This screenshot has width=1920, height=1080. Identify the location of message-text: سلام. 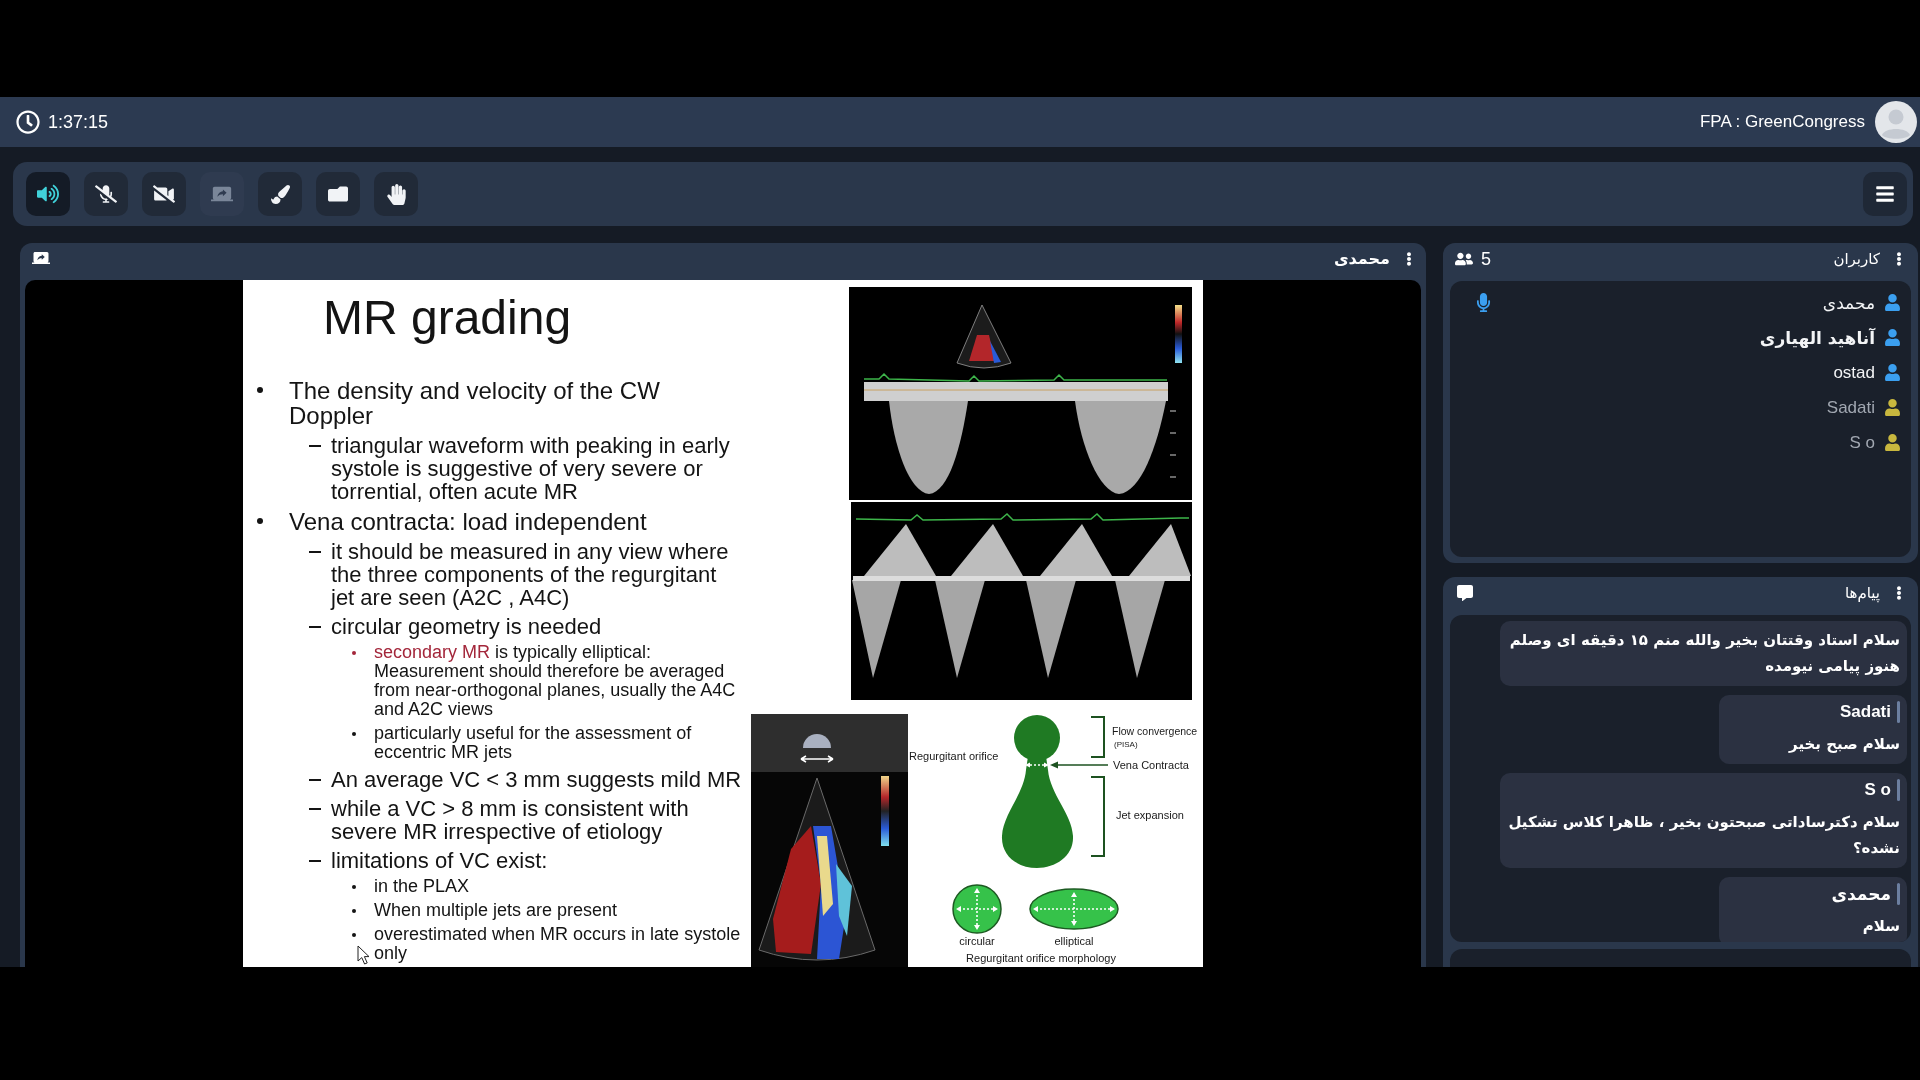
(1881, 926).